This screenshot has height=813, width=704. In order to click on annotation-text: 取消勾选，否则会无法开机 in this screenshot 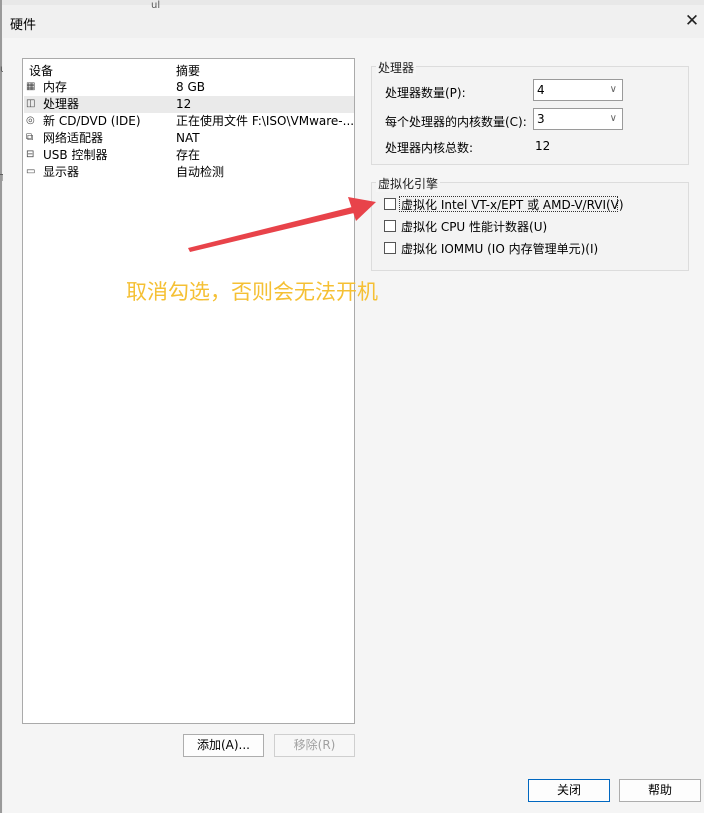, I will do `click(252, 292)`.